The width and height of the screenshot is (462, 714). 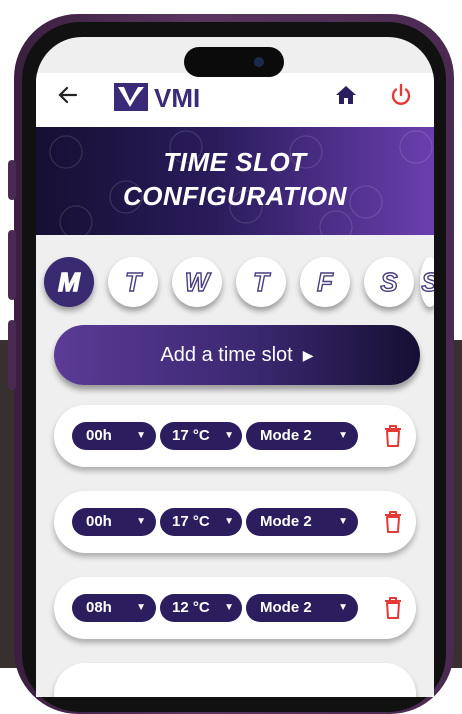 What do you see at coordinates (235, 196) in the screenshot?
I see `page-title-line2: CONFIGURATION` at bounding box center [235, 196].